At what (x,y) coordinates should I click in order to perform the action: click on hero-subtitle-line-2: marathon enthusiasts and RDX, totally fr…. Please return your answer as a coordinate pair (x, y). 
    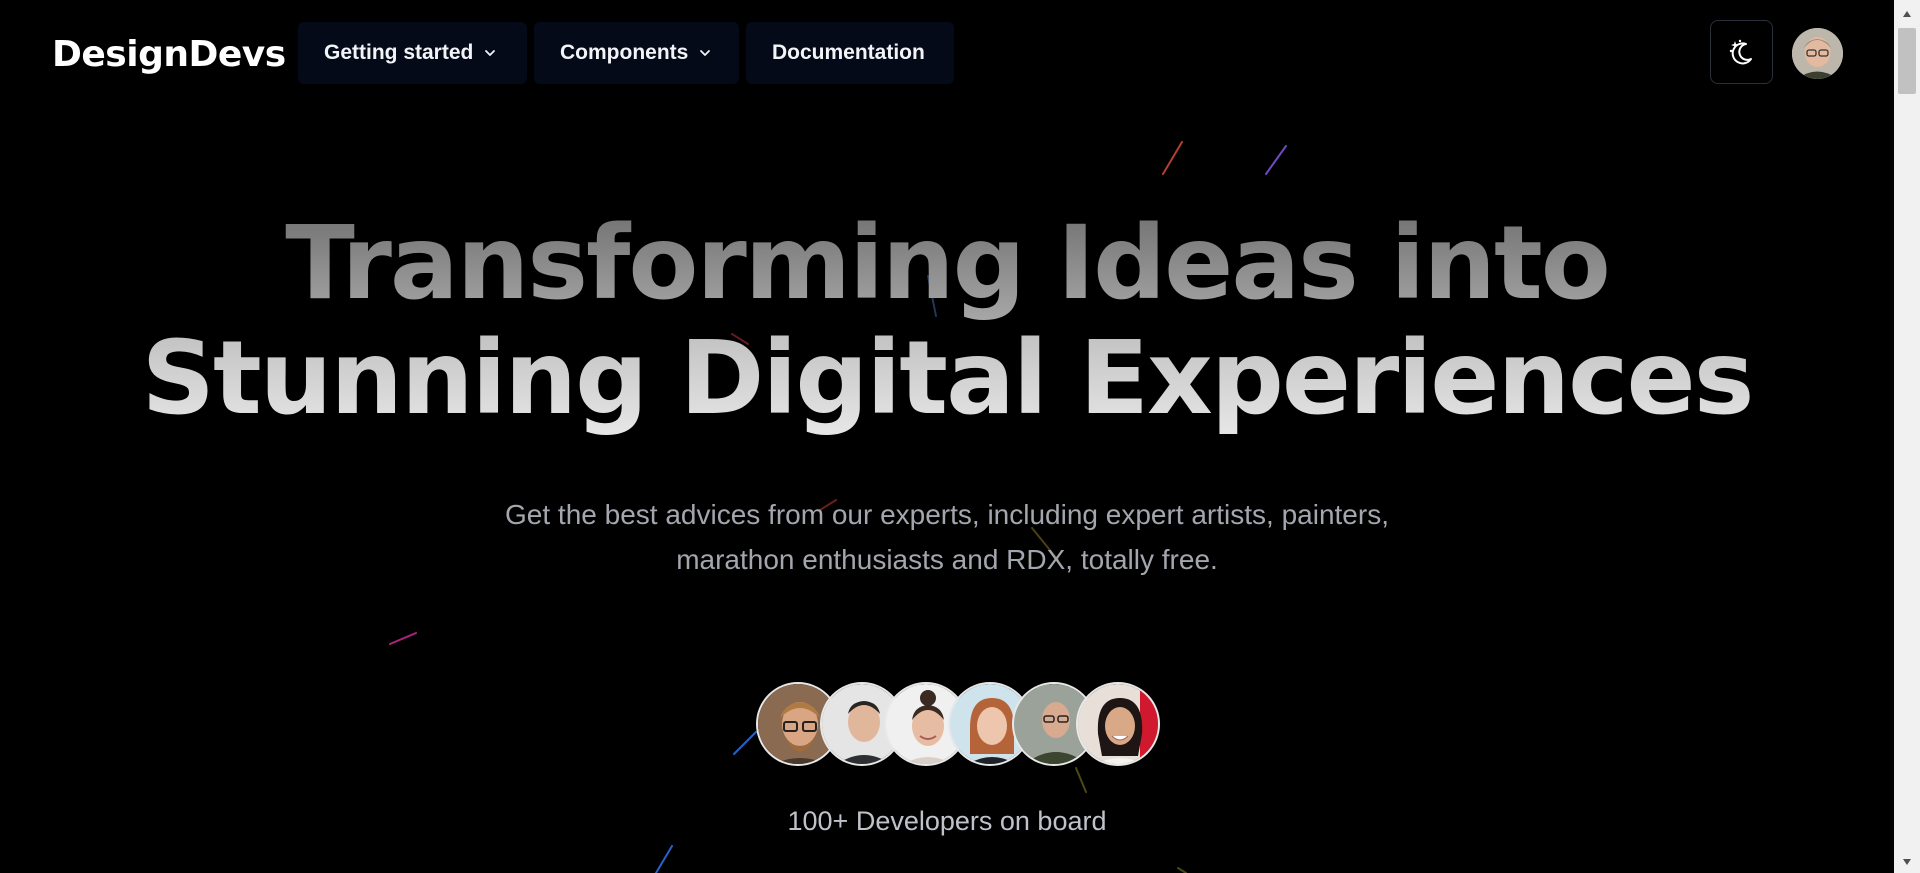
    Looking at the image, I should click on (947, 559).